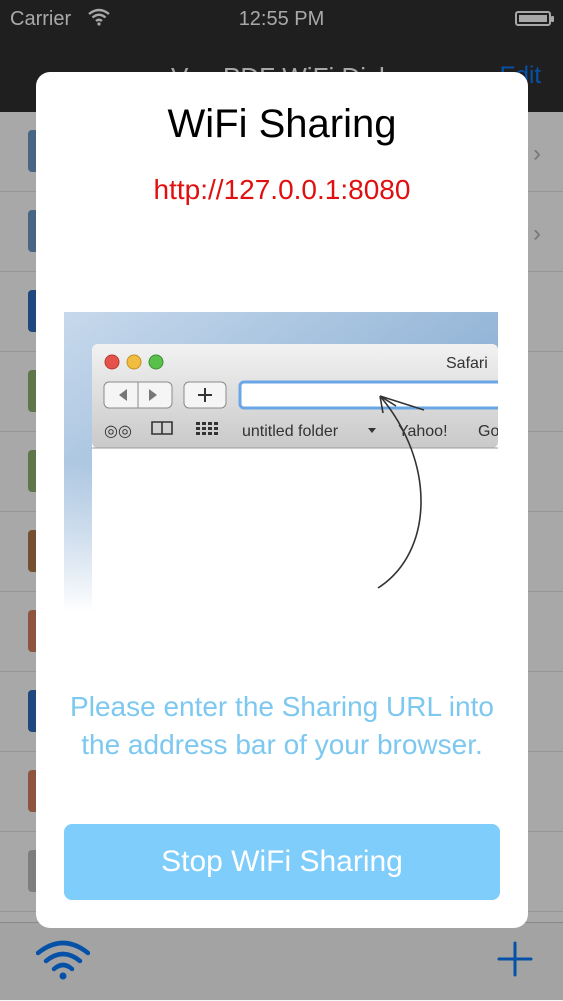 The height and width of the screenshot is (1001, 563). I want to click on illustration-window-title: Safari, so click(467, 363).